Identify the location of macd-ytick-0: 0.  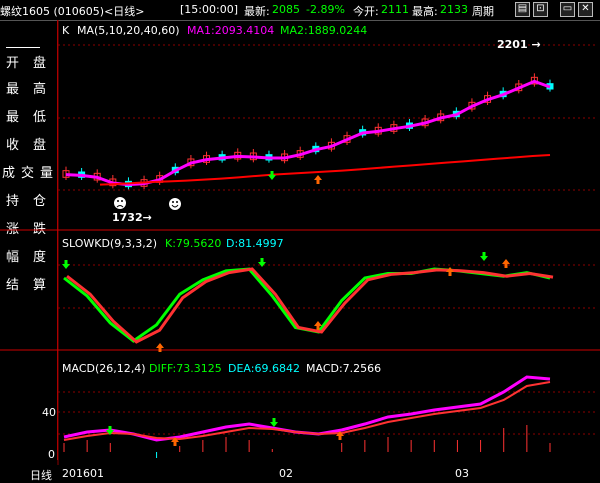
(51, 454).